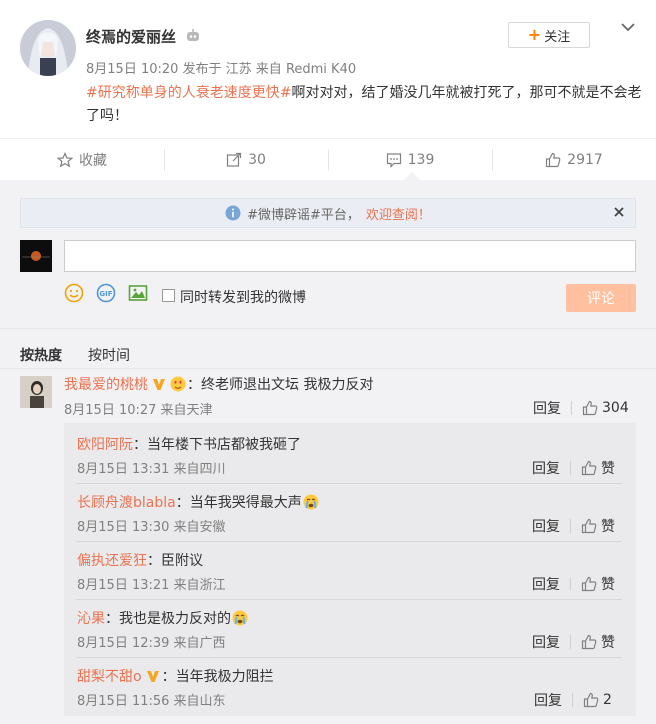 The height and width of the screenshot is (724, 656). Describe the element at coordinates (350, 256) in the screenshot. I see `comment-input` at that location.